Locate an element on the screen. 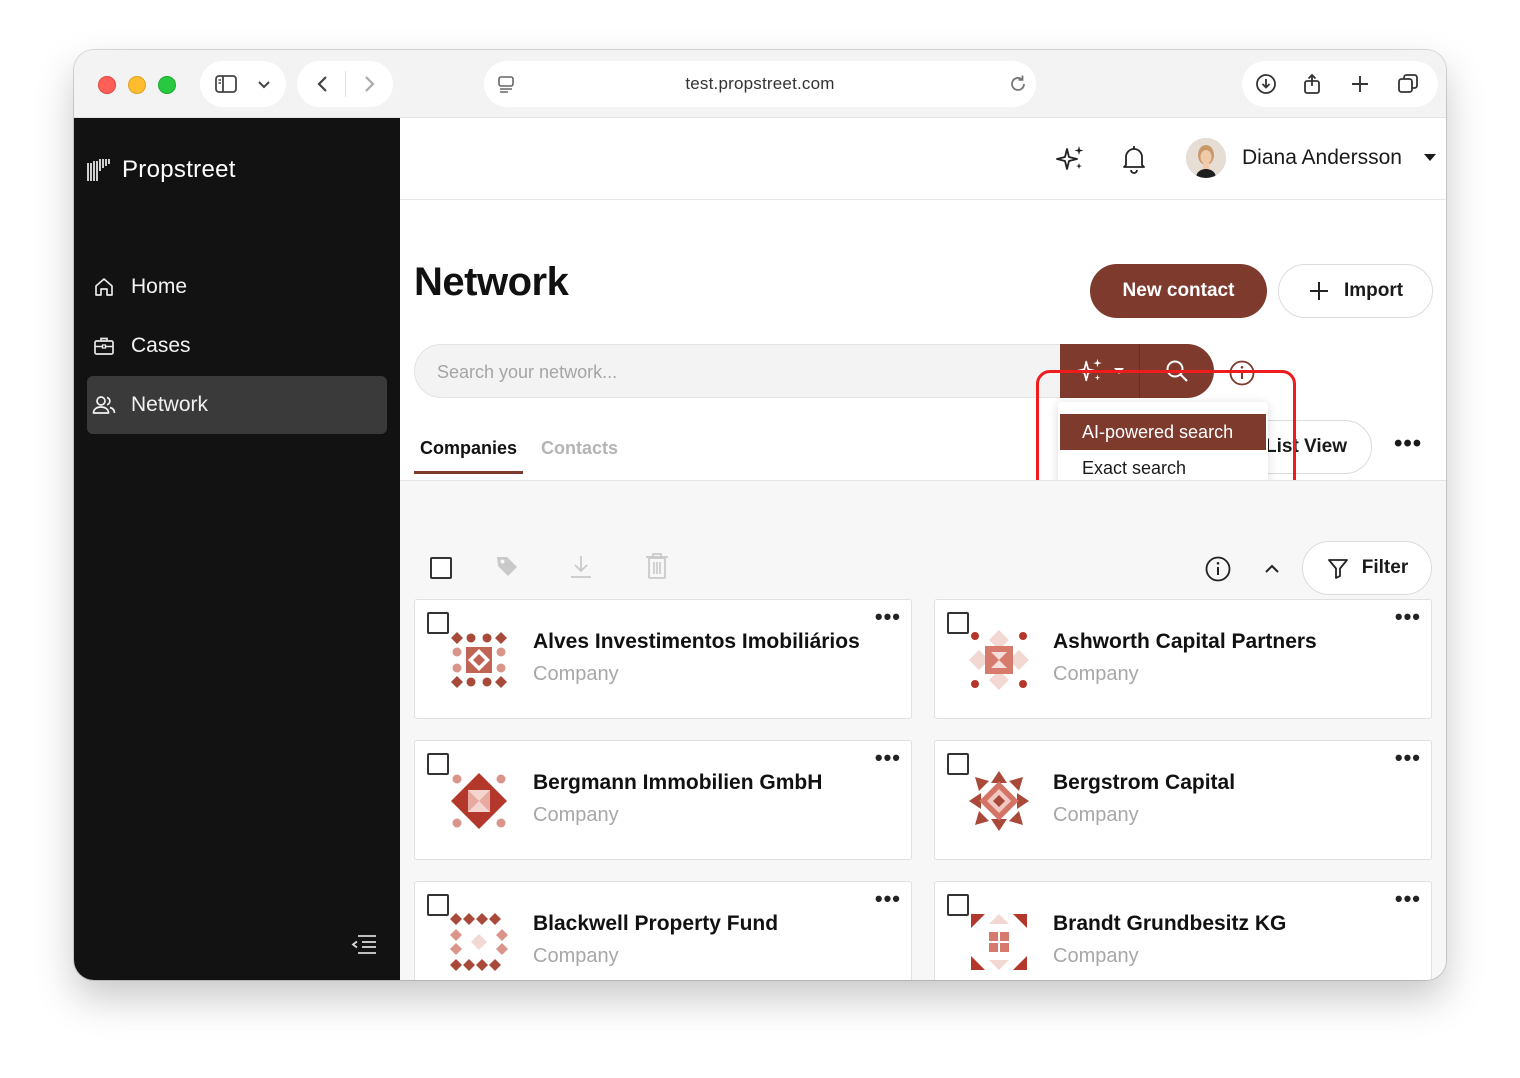 The width and height of the screenshot is (1520, 1078). import-label: Import is located at coordinates (1373, 290).